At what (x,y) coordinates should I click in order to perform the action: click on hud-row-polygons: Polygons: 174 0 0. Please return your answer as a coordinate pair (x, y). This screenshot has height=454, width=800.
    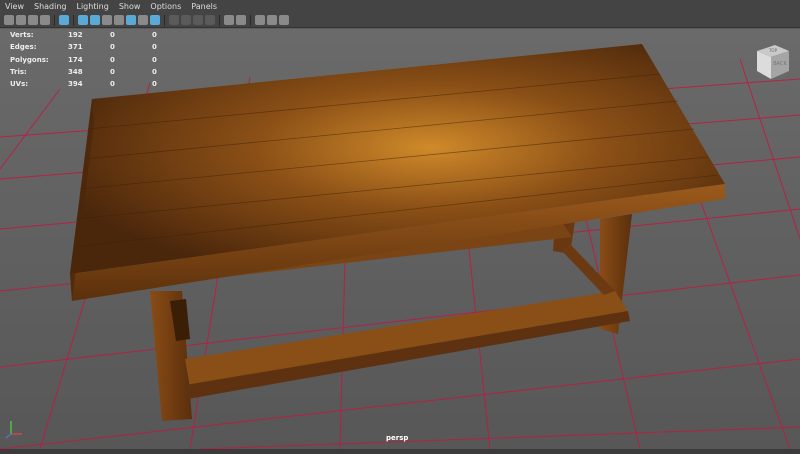
    Looking at the image, I should click on (102, 60).